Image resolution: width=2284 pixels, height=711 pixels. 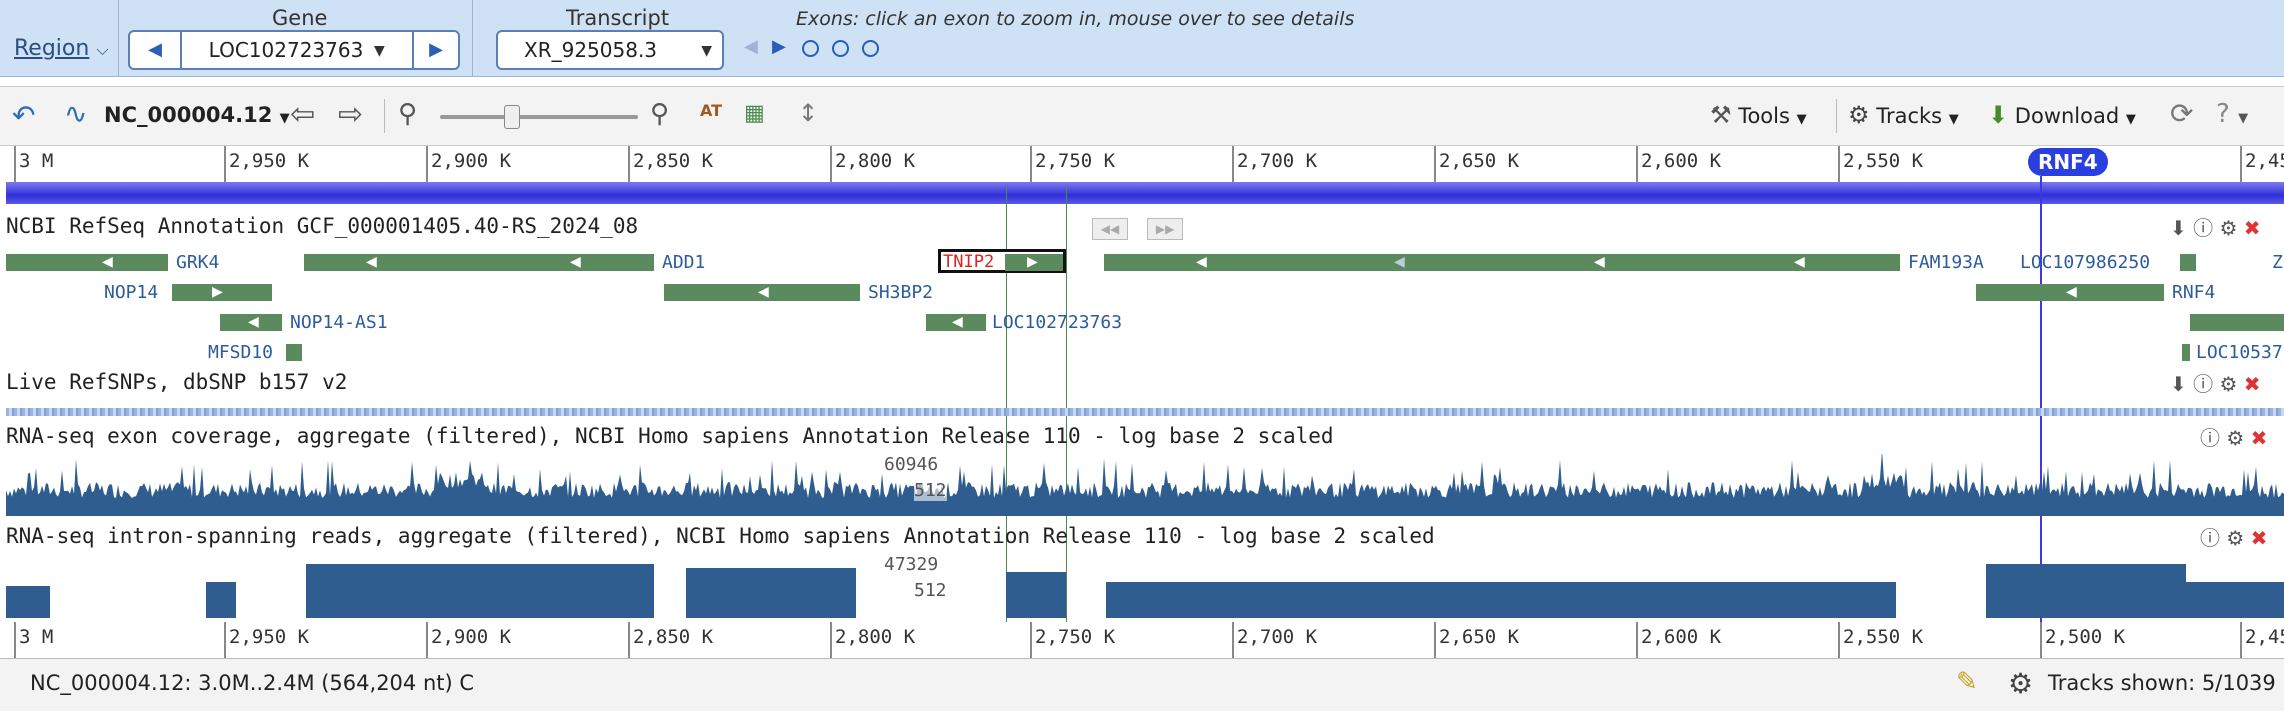 I want to click on gene-label-loc10537: LOC10537, so click(x=2239, y=352).